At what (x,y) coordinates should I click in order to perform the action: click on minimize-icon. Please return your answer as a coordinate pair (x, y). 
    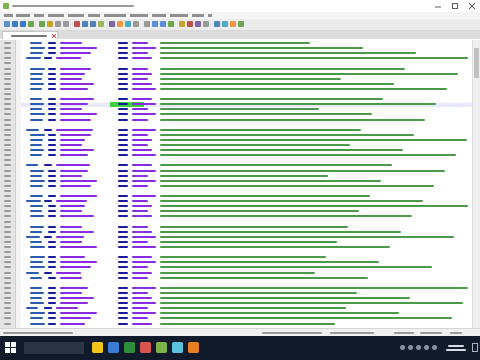
    Looking at the image, I should click on (438, 7).